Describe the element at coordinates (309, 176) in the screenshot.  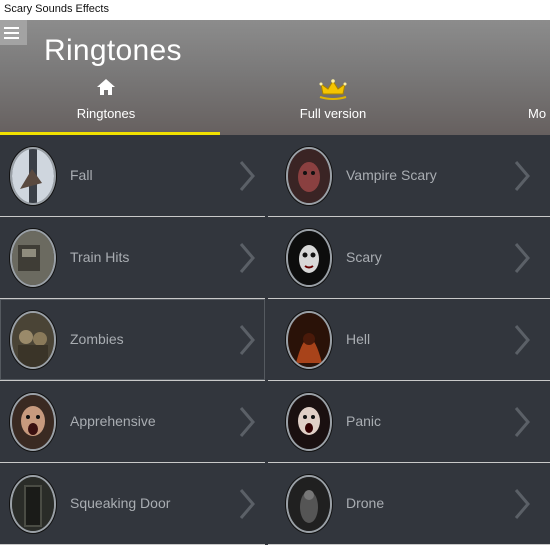
I see `vampire-thumbnail-icon` at that location.